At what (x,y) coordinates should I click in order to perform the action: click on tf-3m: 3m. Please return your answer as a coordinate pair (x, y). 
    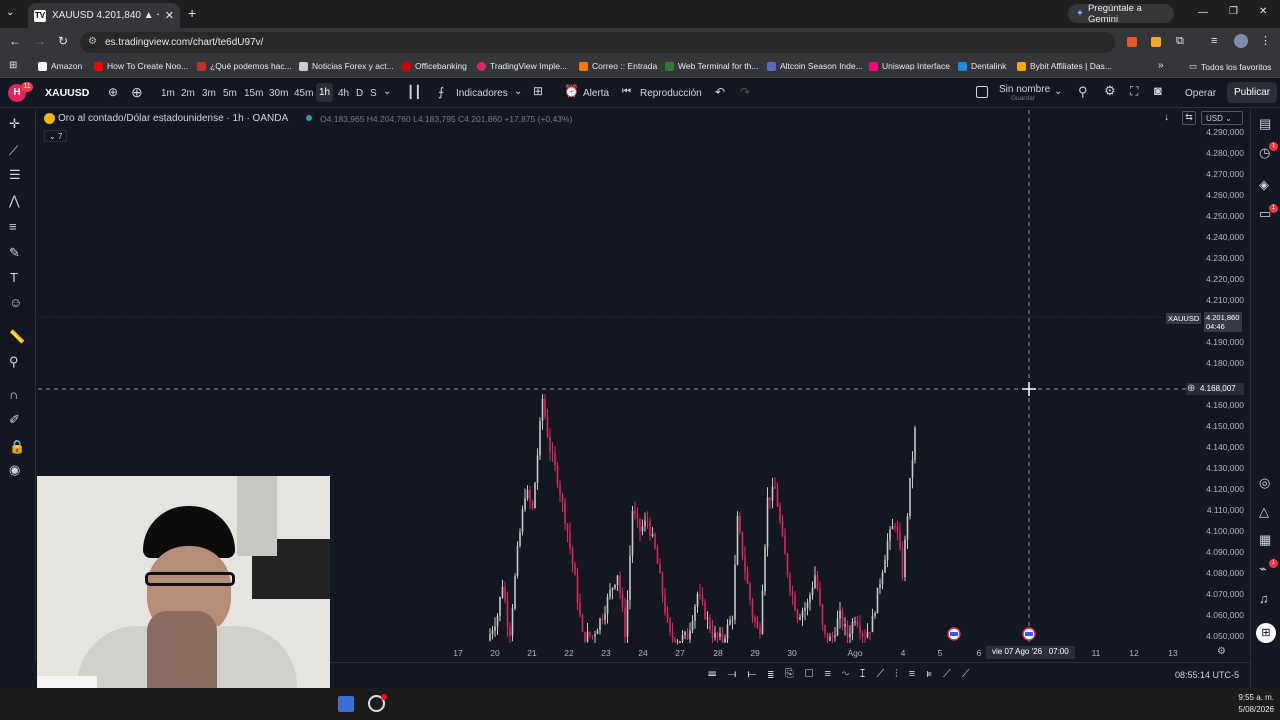
    Looking at the image, I should click on (209, 93).